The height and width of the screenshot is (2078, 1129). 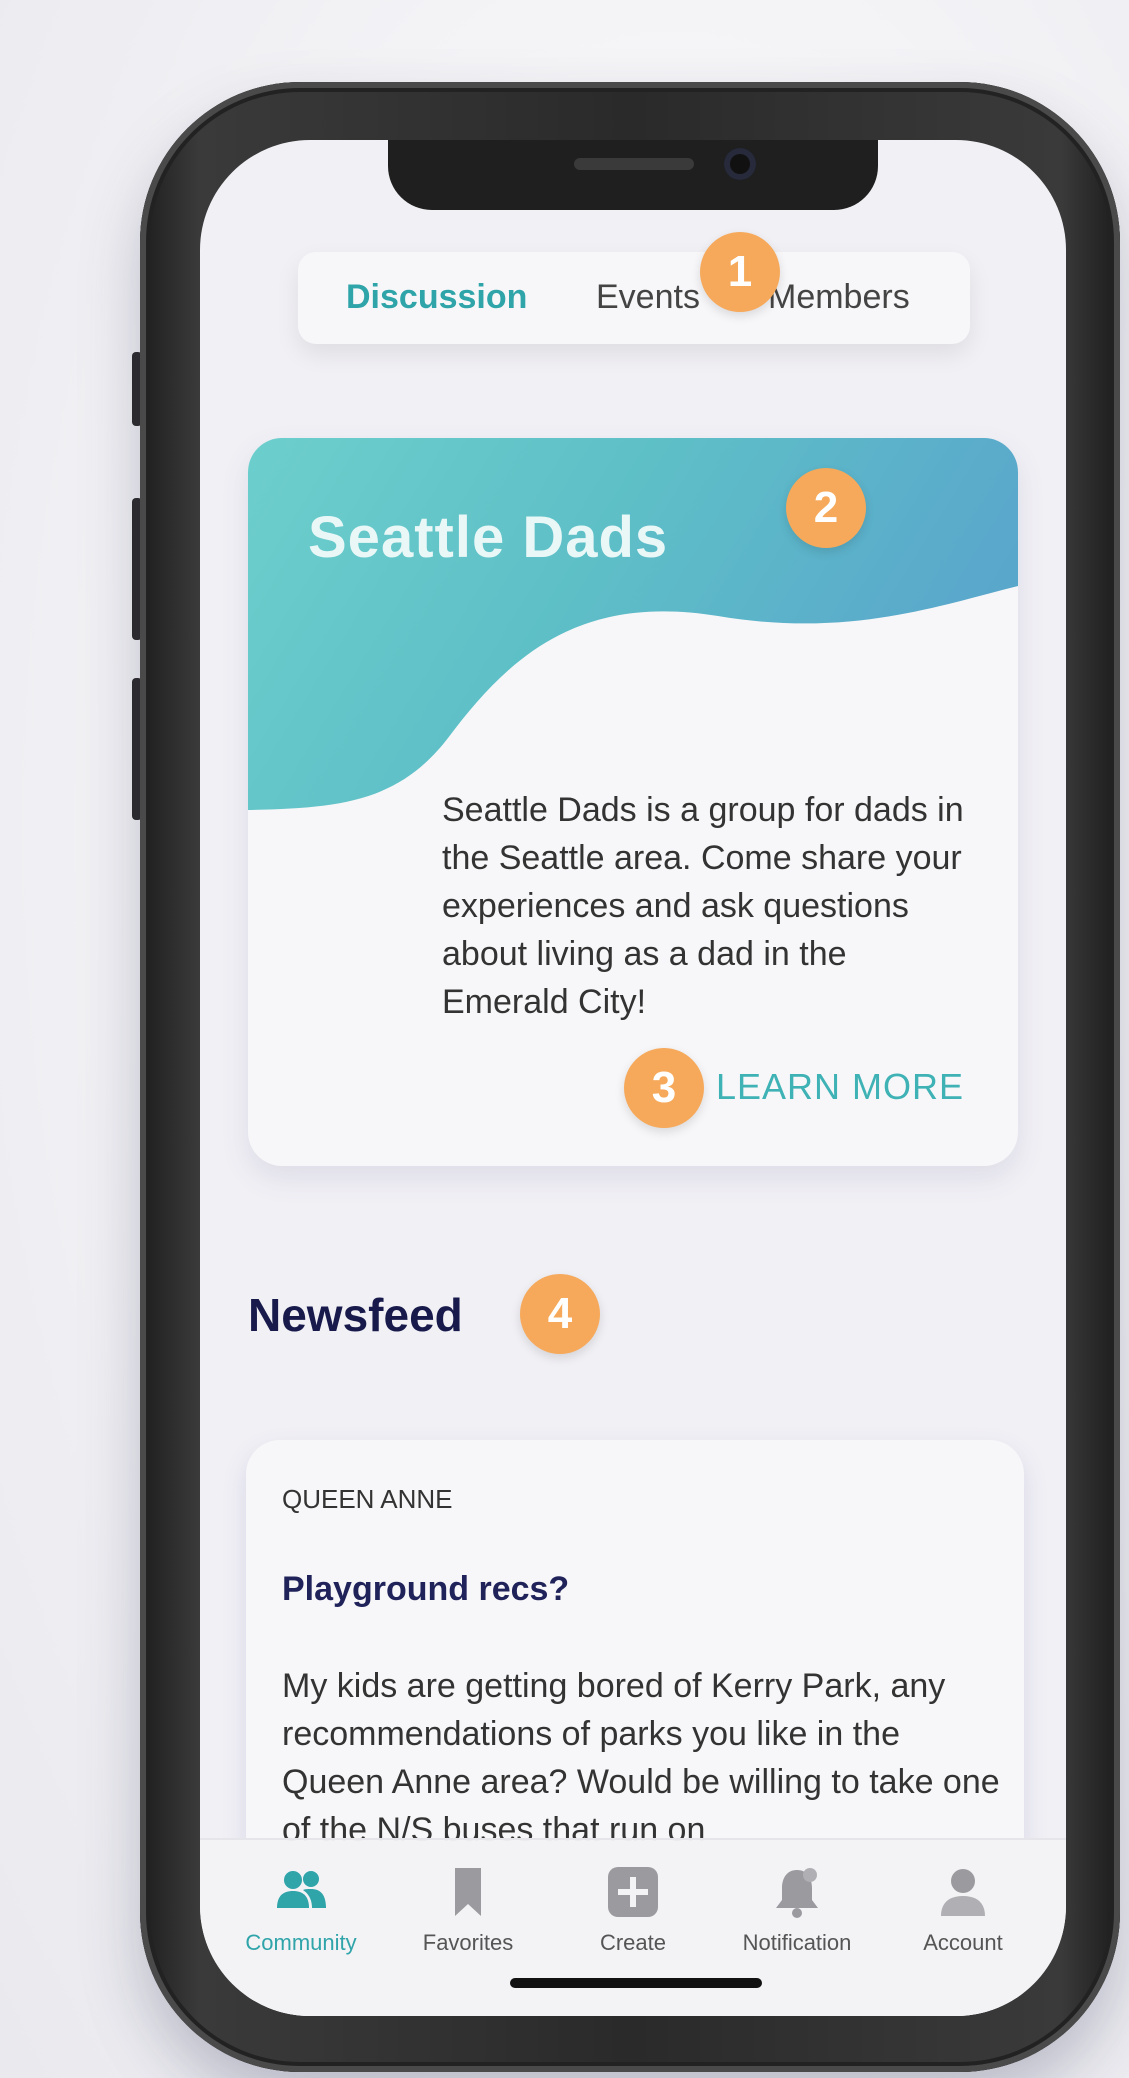 What do you see at coordinates (436, 297) in the screenshot?
I see `tab-discussion: Discussion` at bounding box center [436, 297].